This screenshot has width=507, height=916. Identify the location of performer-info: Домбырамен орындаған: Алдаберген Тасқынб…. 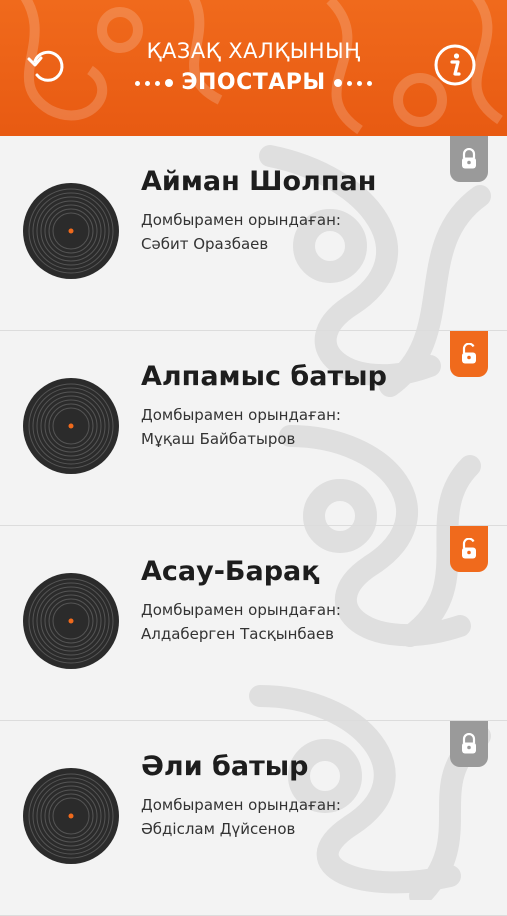
(241, 622).